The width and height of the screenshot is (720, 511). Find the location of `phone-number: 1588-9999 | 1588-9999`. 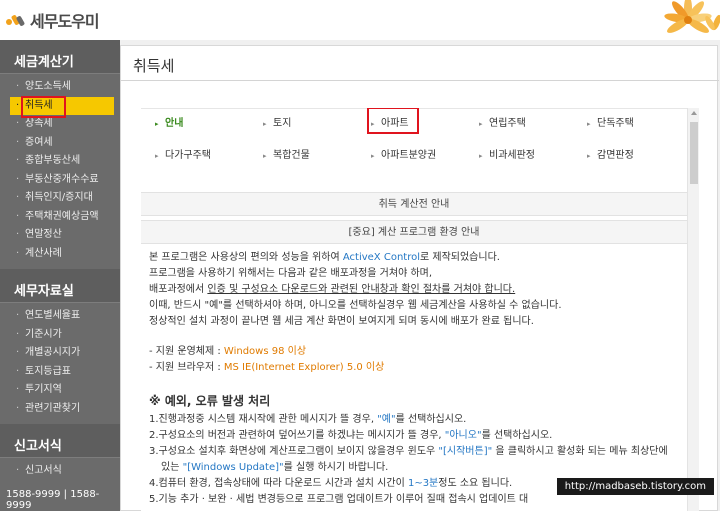

phone-number: 1588-9999 | 1588-9999 is located at coordinates (53, 500).